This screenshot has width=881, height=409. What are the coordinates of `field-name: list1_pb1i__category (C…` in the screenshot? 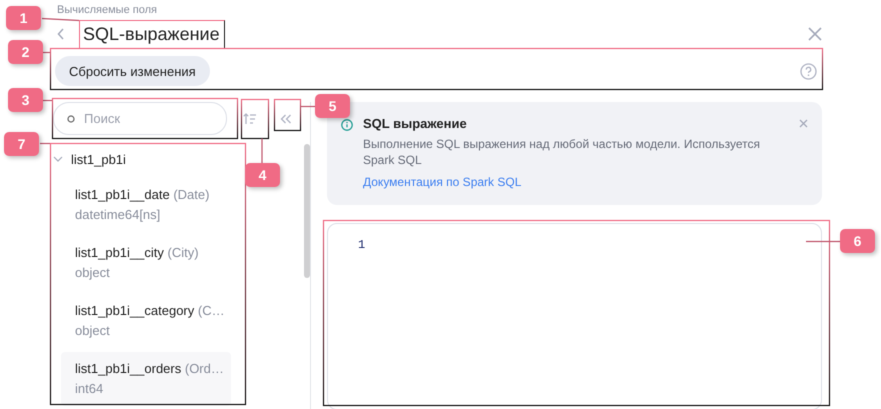 It's located at (150, 311).